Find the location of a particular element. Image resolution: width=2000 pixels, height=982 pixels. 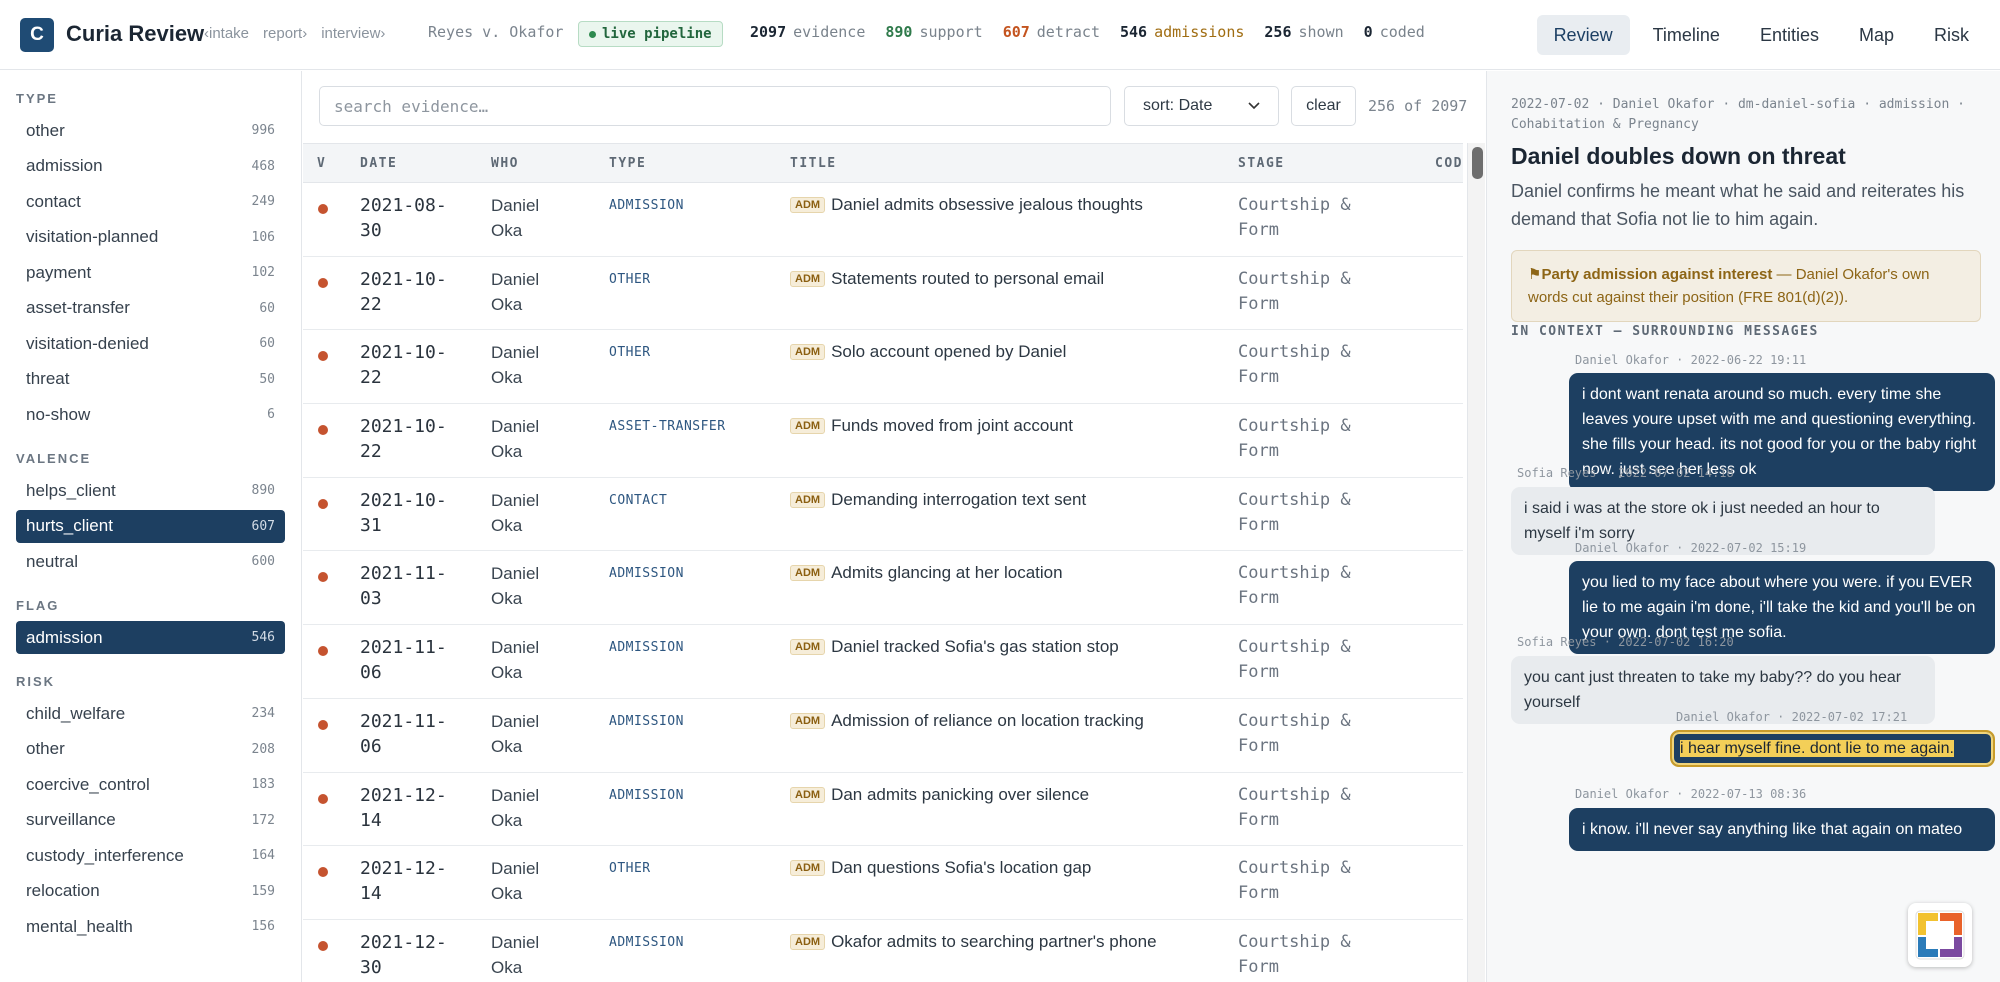

filter-type-visitation-planned: visitation-planned 106 is located at coordinates (150, 237).